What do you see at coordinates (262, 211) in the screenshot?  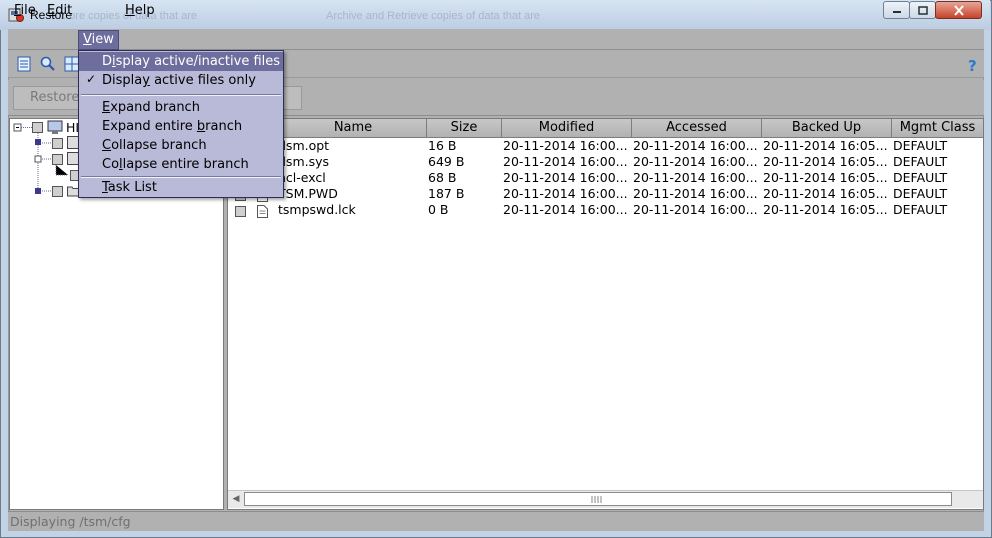 I see `file-icon` at bounding box center [262, 211].